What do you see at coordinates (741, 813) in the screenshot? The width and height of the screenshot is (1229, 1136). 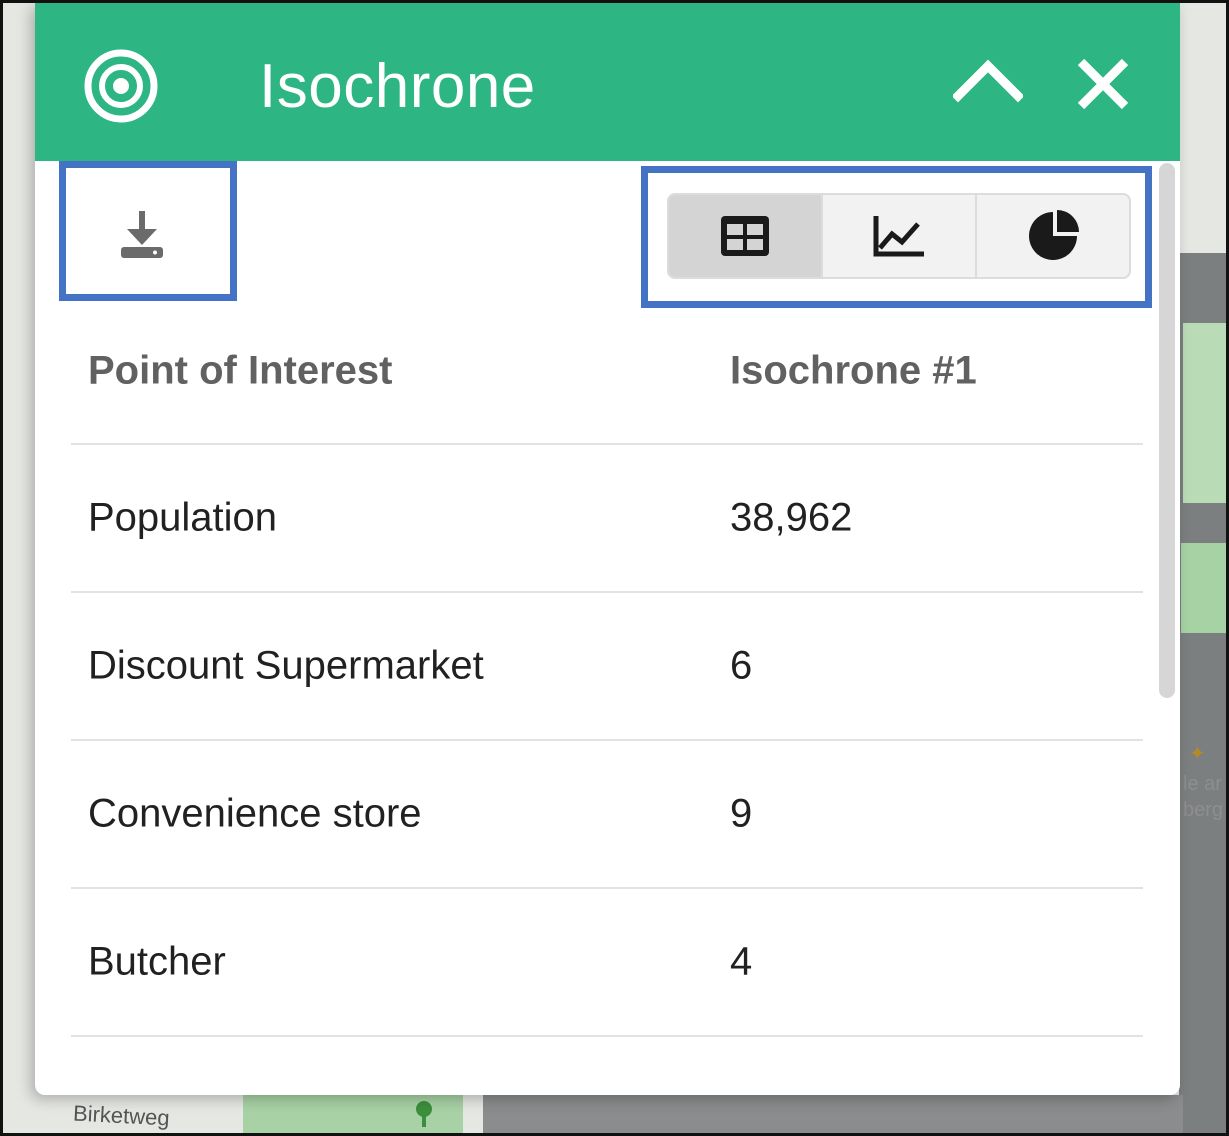 I see `row-value: 9` at bounding box center [741, 813].